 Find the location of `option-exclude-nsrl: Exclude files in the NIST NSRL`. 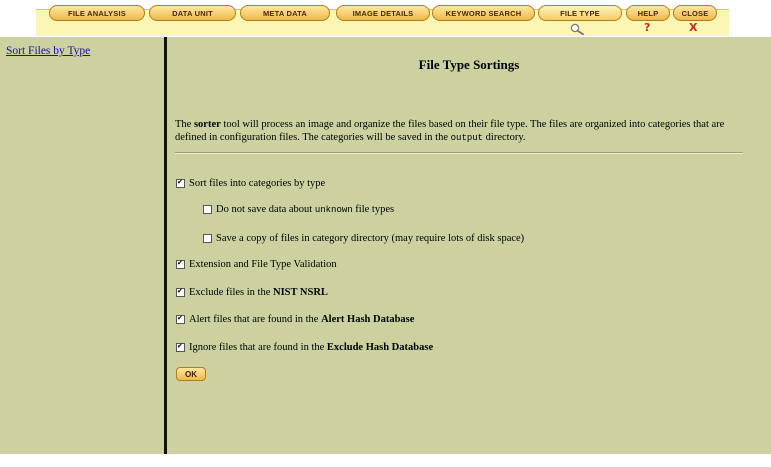

option-exclude-nsrl: Exclude files in the NIST NSRL is located at coordinates (252, 292).